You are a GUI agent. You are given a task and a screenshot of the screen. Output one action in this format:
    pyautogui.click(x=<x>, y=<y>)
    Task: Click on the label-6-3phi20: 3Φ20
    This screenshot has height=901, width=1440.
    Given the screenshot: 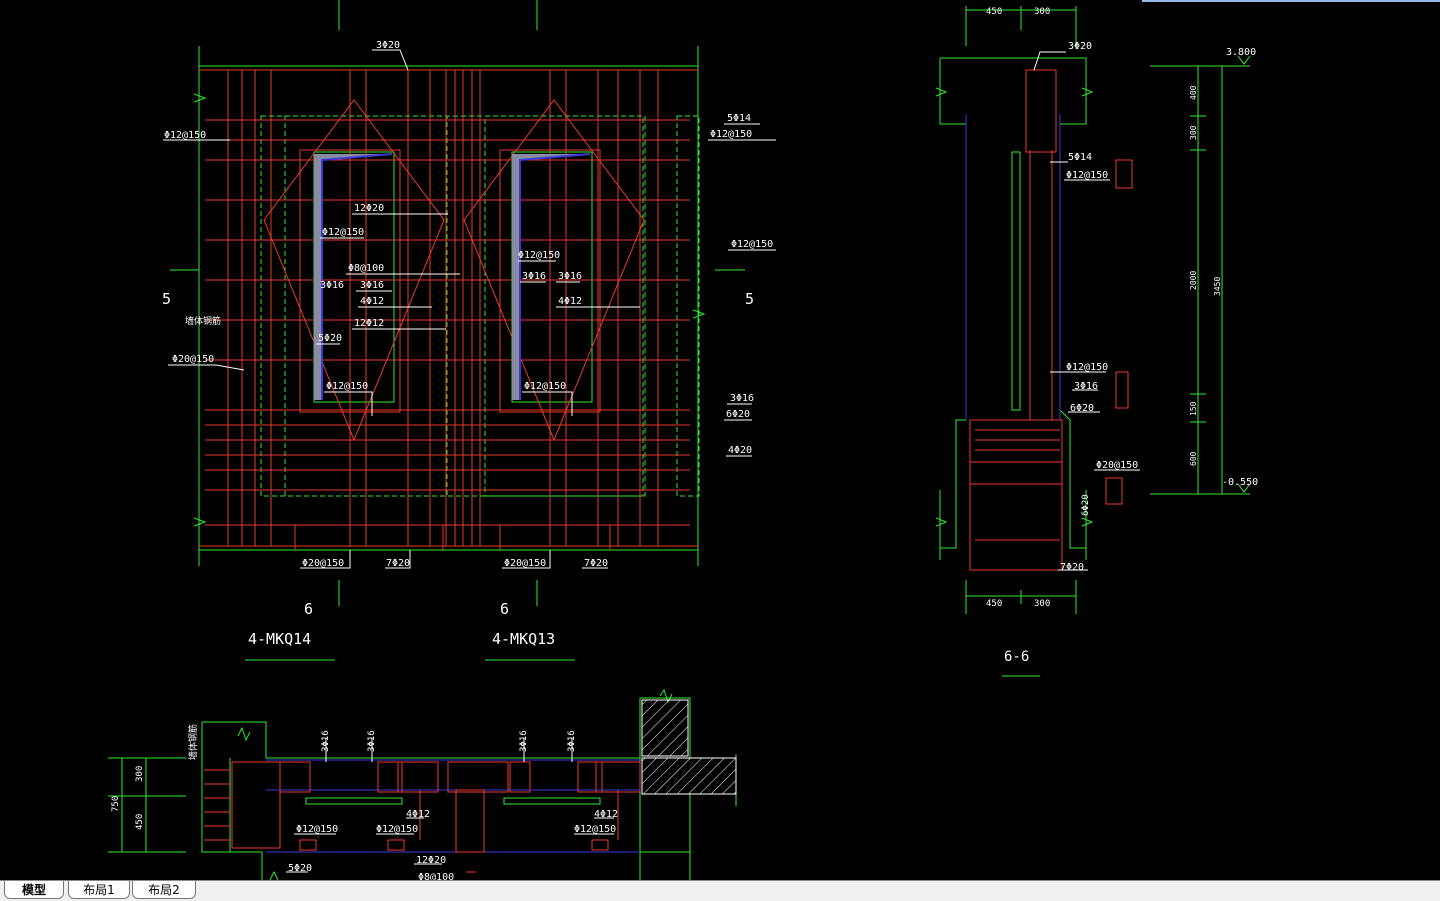 What is the action you would take?
    pyautogui.click(x=1080, y=46)
    